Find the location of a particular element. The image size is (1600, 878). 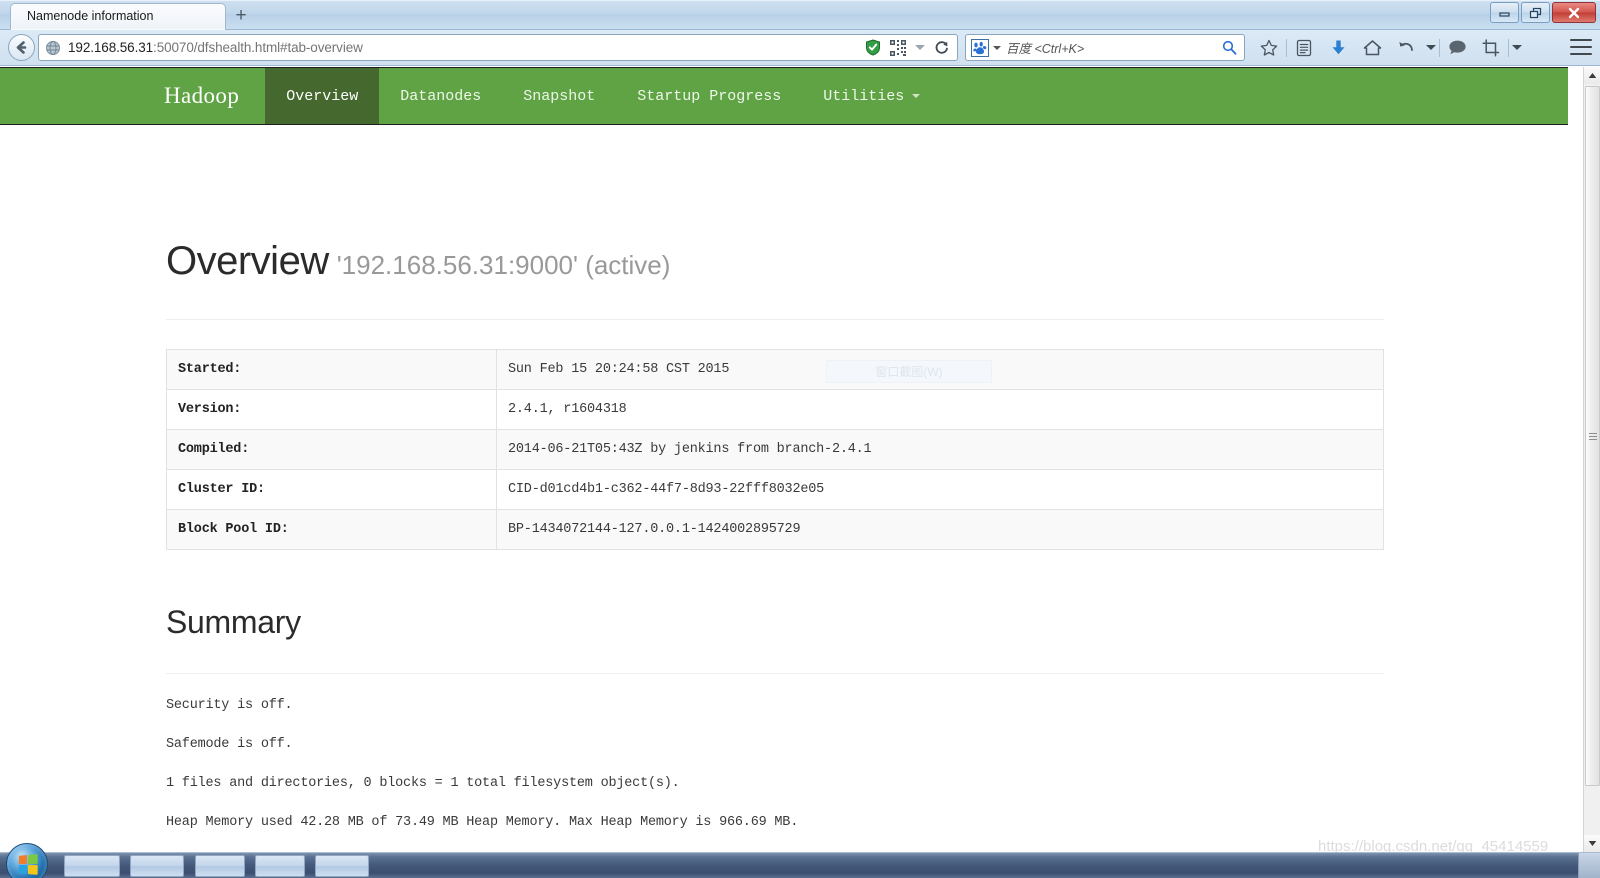

nav-item-label: Utilities is located at coordinates (864, 96).